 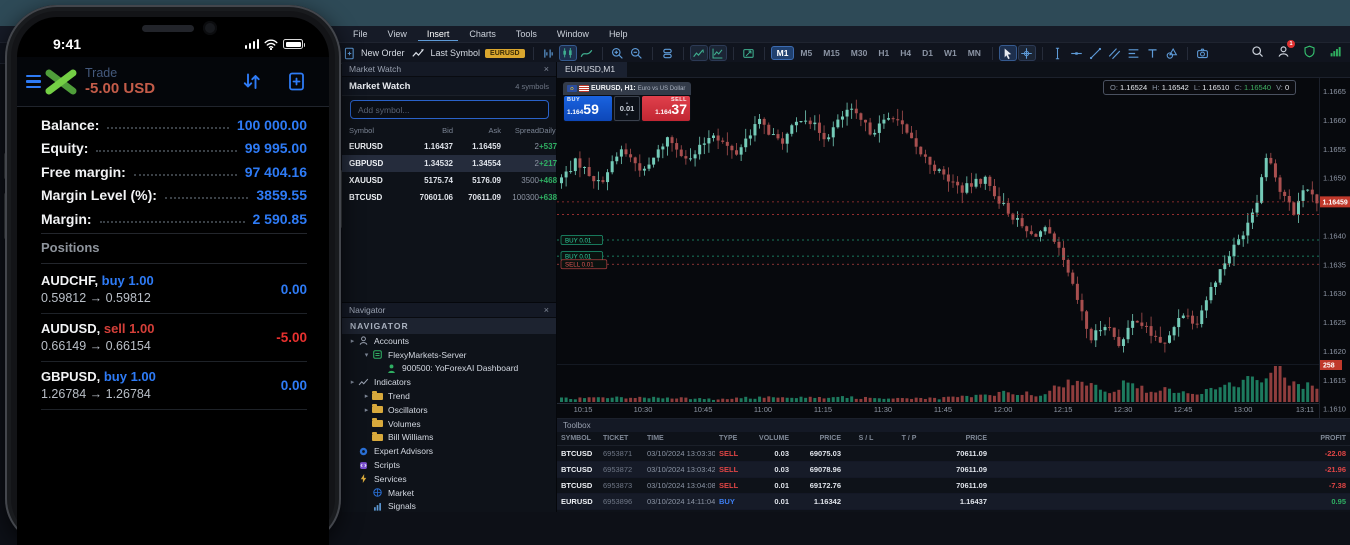 What do you see at coordinates (1123, 409) in the screenshot?
I see `time-axis-label: 12:30` at bounding box center [1123, 409].